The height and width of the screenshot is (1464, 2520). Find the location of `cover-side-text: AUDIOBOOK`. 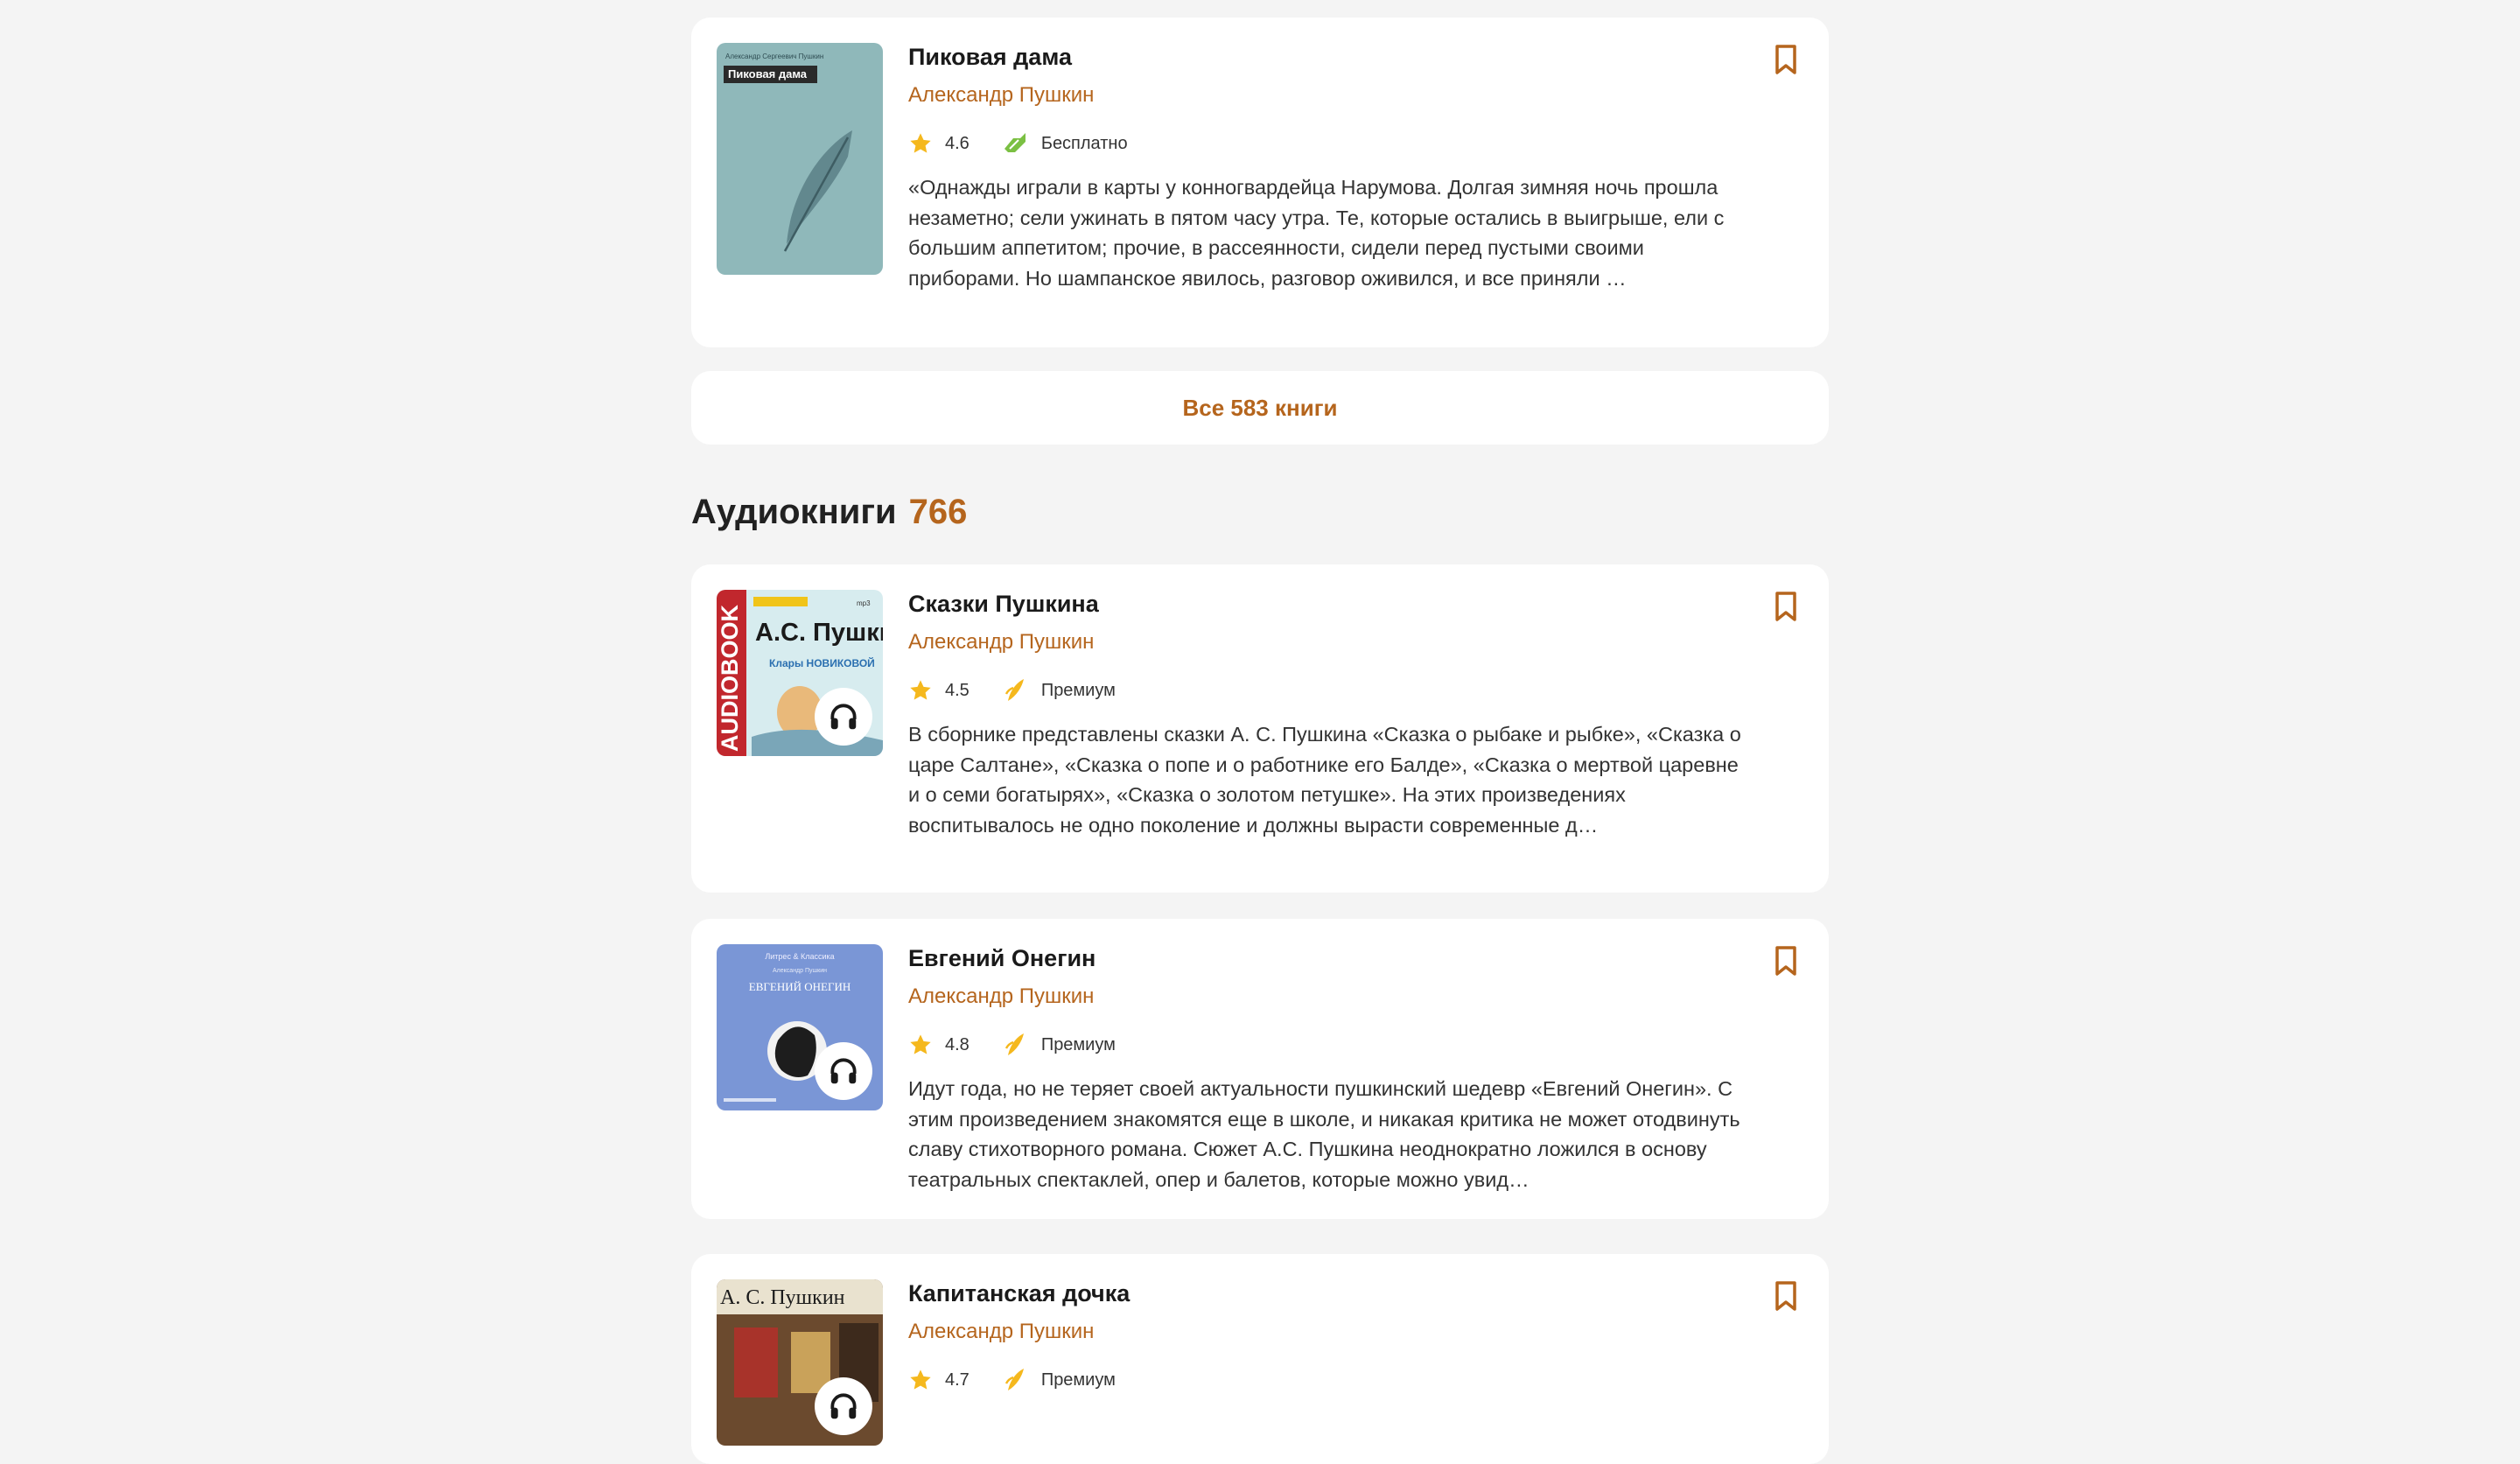

cover-side-text: AUDIOBOOK is located at coordinates (730, 679).